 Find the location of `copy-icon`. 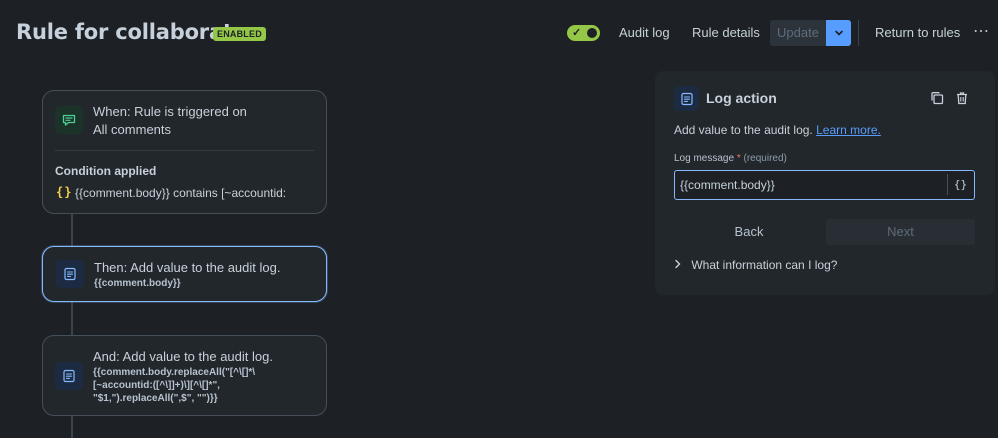

copy-icon is located at coordinates (937, 98).